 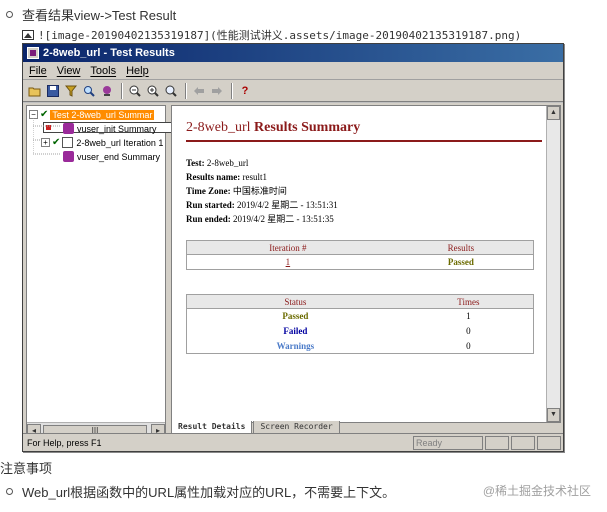 What do you see at coordinates (218, 127) in the screenshot?
I see `report-title-test: 2-8web_url` at bounding box center [218, 127].